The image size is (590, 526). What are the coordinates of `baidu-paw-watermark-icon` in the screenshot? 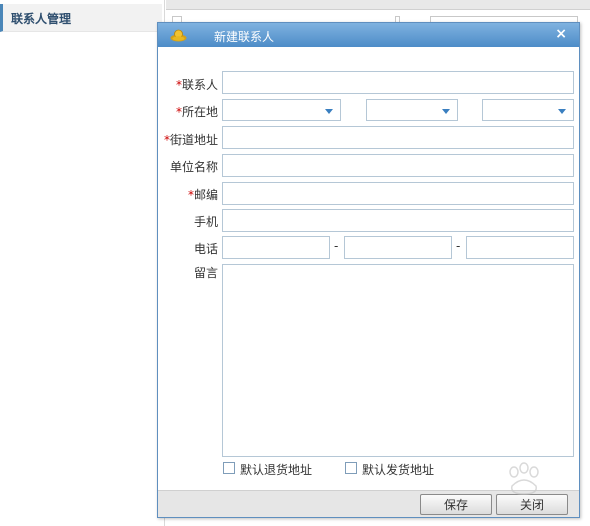 It's located at (524, 478).